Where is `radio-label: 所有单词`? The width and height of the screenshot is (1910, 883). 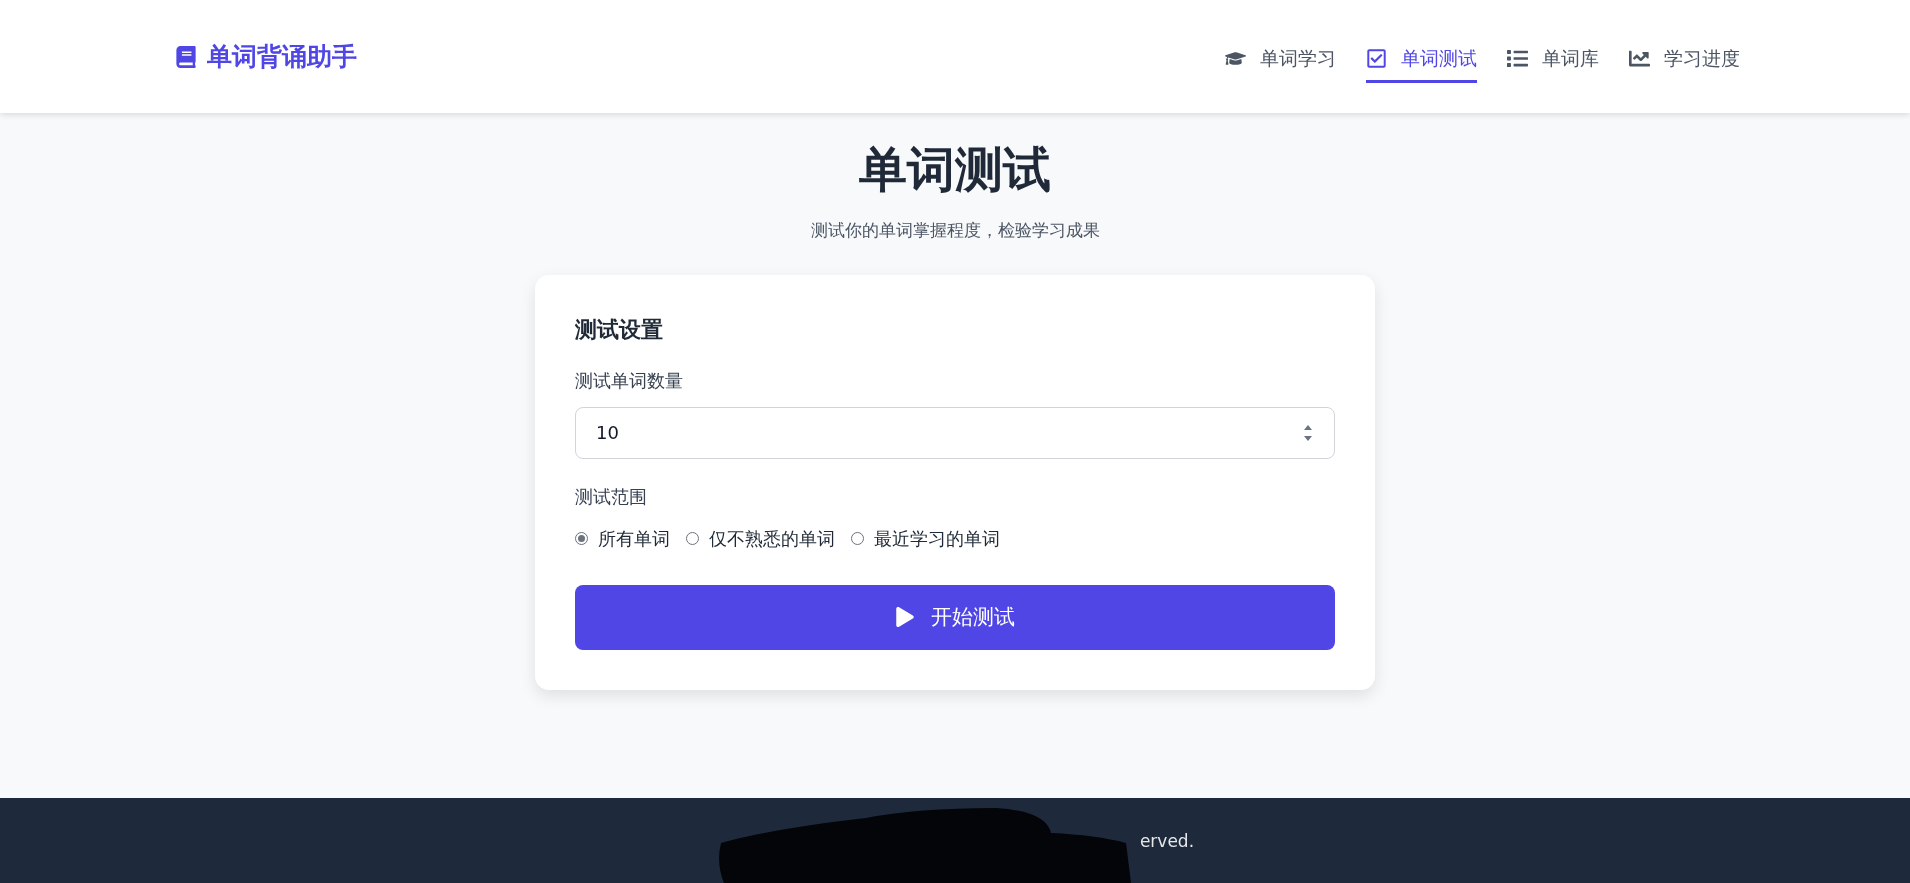
radio-label: 所有单词 is located at coordinates (634, 538).